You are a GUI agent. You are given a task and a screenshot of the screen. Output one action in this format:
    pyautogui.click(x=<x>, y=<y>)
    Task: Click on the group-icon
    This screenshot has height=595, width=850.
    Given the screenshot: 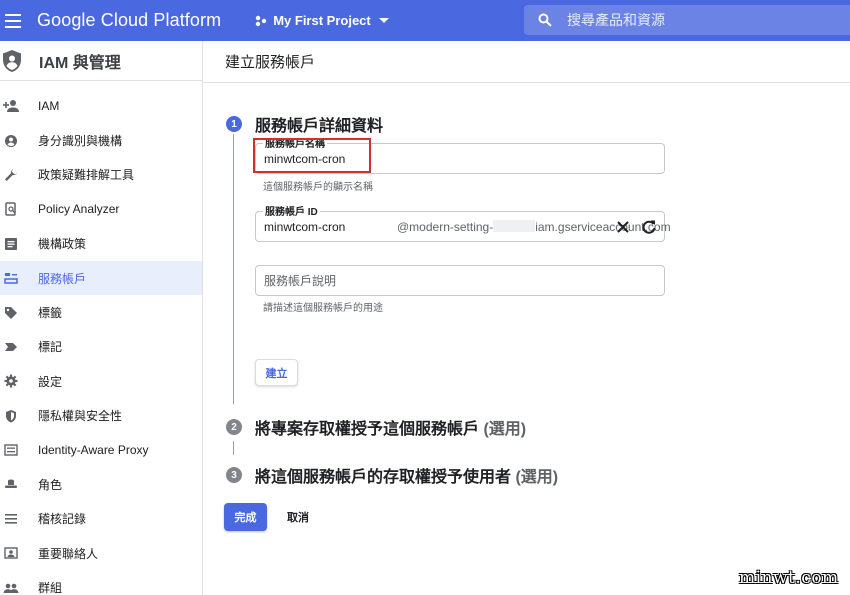 What is the action you would take?
    pyautogui.click(x=11, y=586)
    